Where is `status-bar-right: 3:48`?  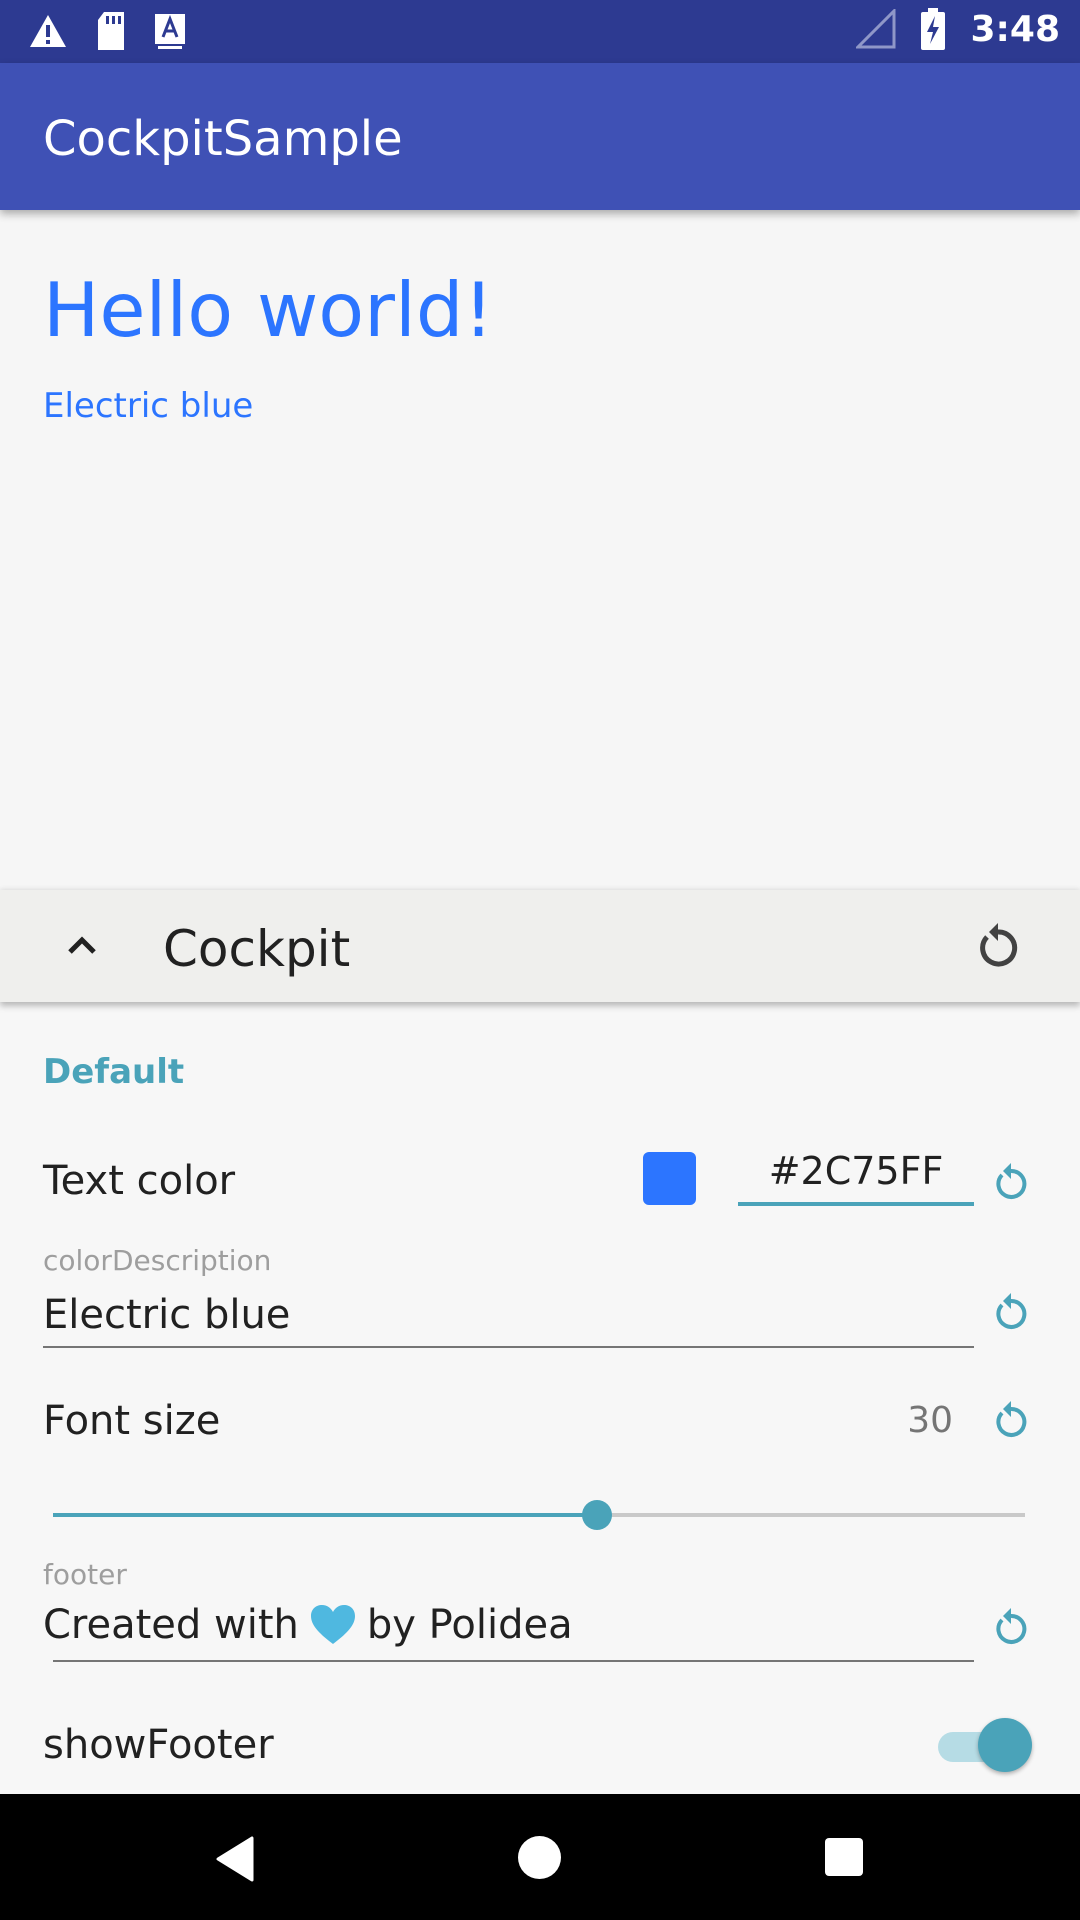
status-bar-right: 3:48 is located at coordinates (958, 29).